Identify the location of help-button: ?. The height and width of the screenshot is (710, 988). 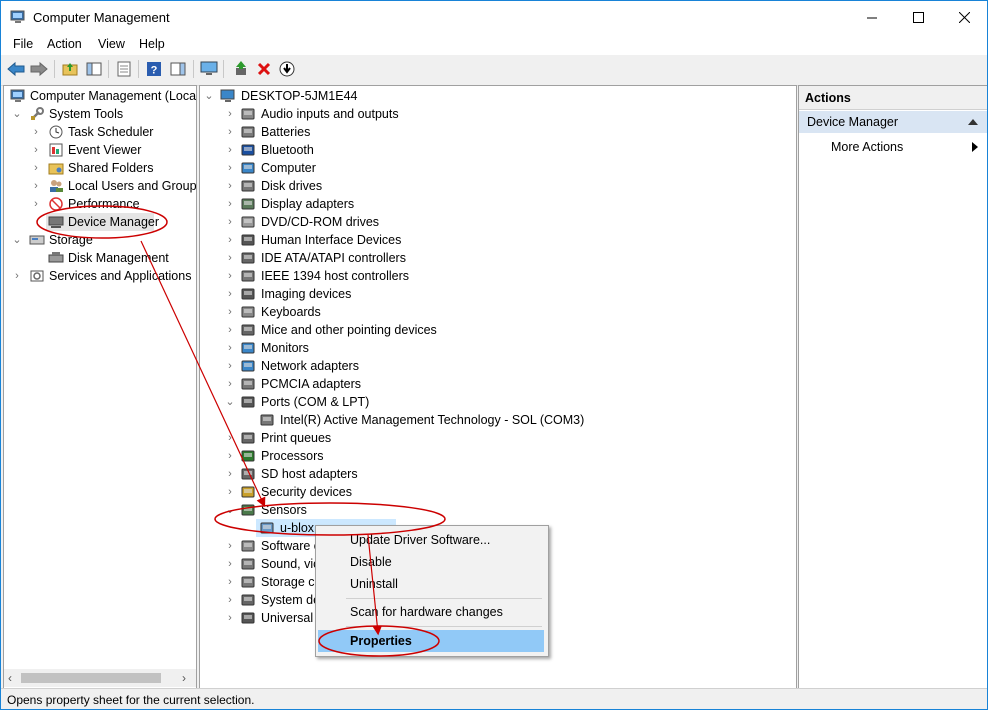
(154, 69).